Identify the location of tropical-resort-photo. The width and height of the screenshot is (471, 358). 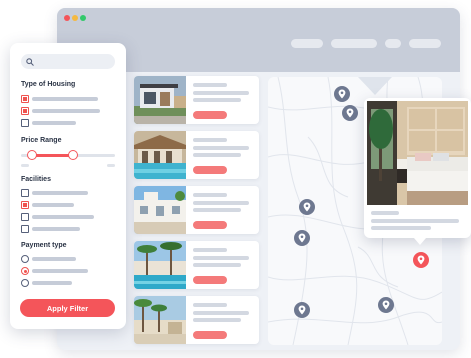
(160, 320).